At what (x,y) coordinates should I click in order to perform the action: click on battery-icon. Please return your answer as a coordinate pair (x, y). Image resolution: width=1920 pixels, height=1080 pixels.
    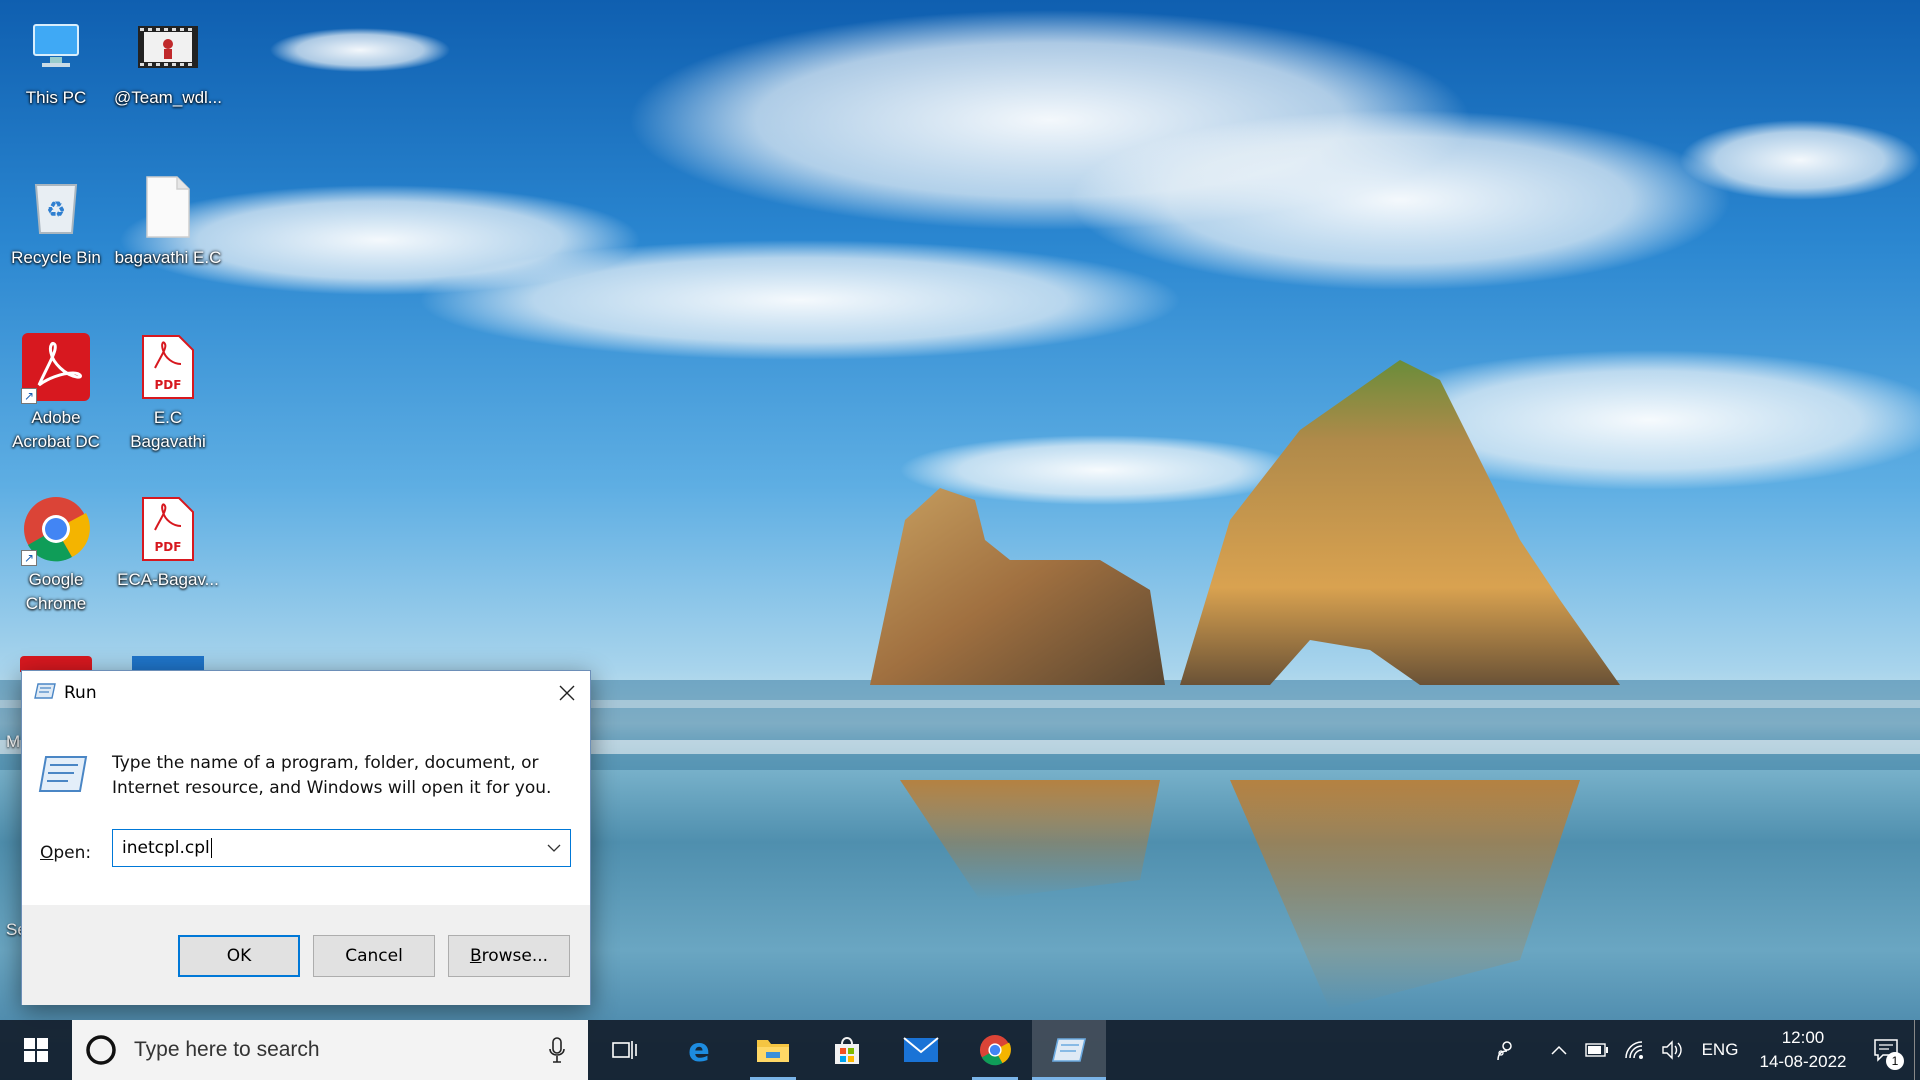
    Looking at the image, I should click on (1596, 1050).